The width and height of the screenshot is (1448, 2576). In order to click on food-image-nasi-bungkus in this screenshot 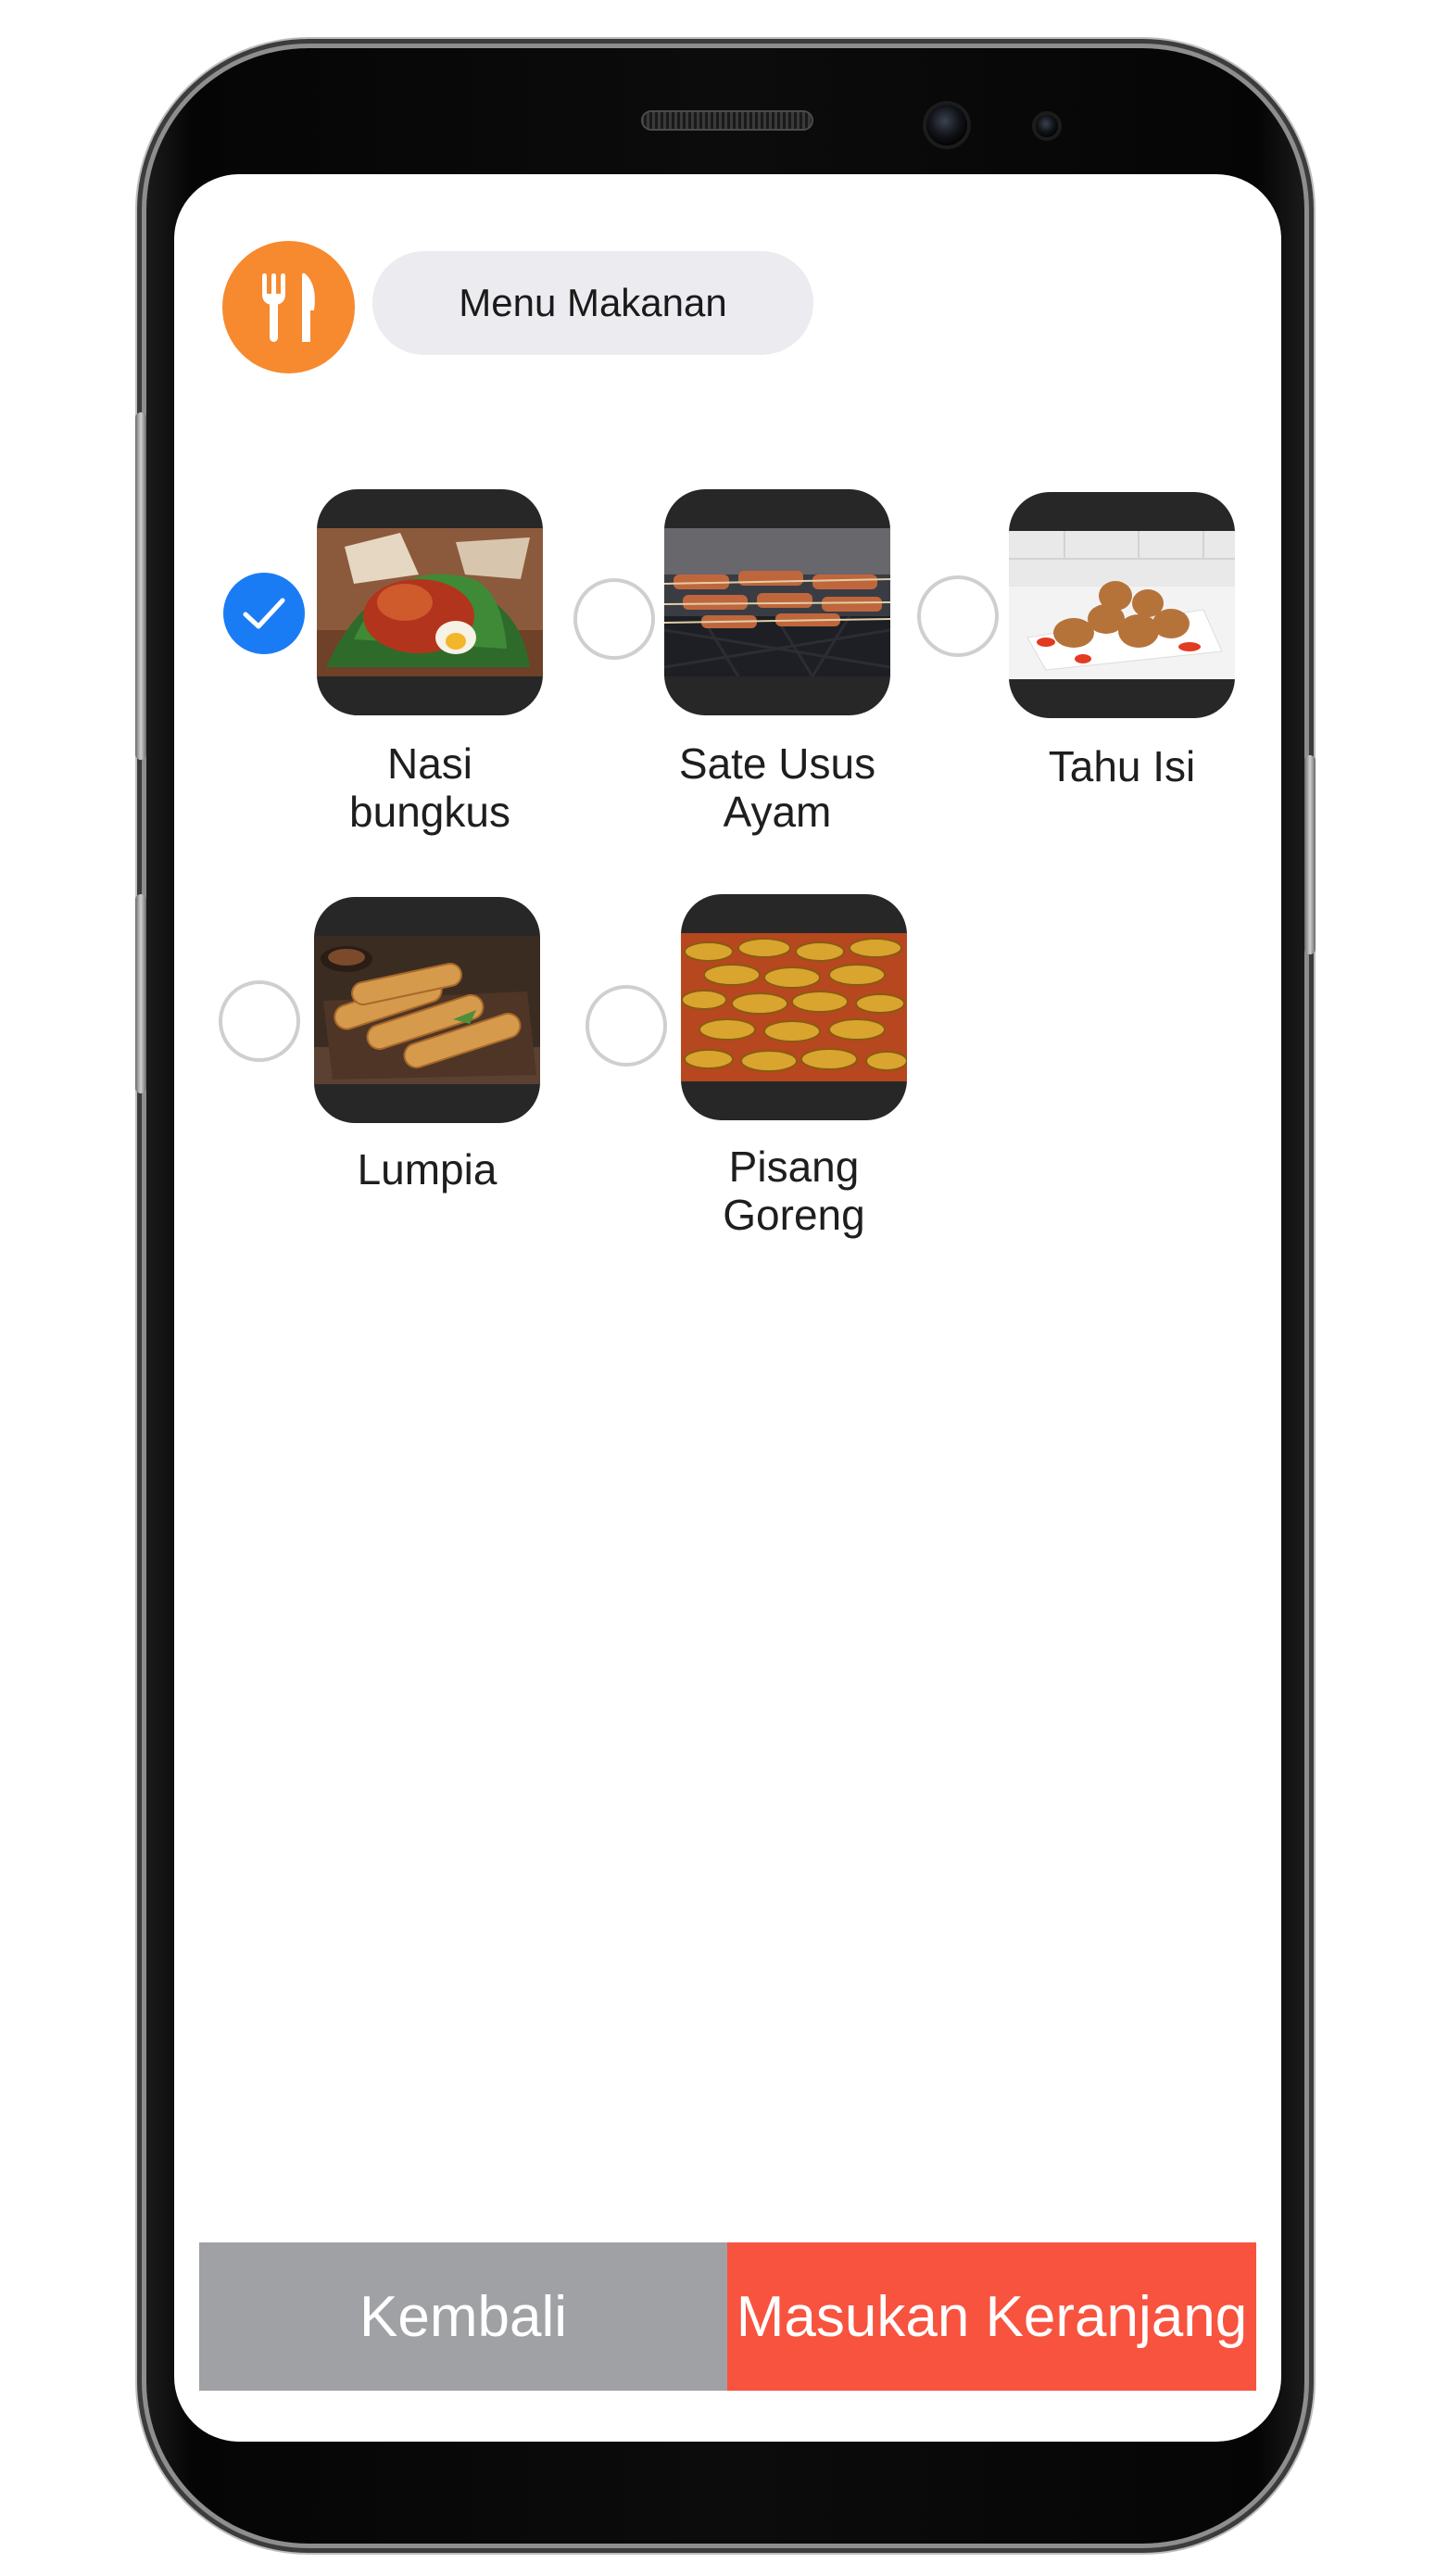, I will do `click(430, 602)`.